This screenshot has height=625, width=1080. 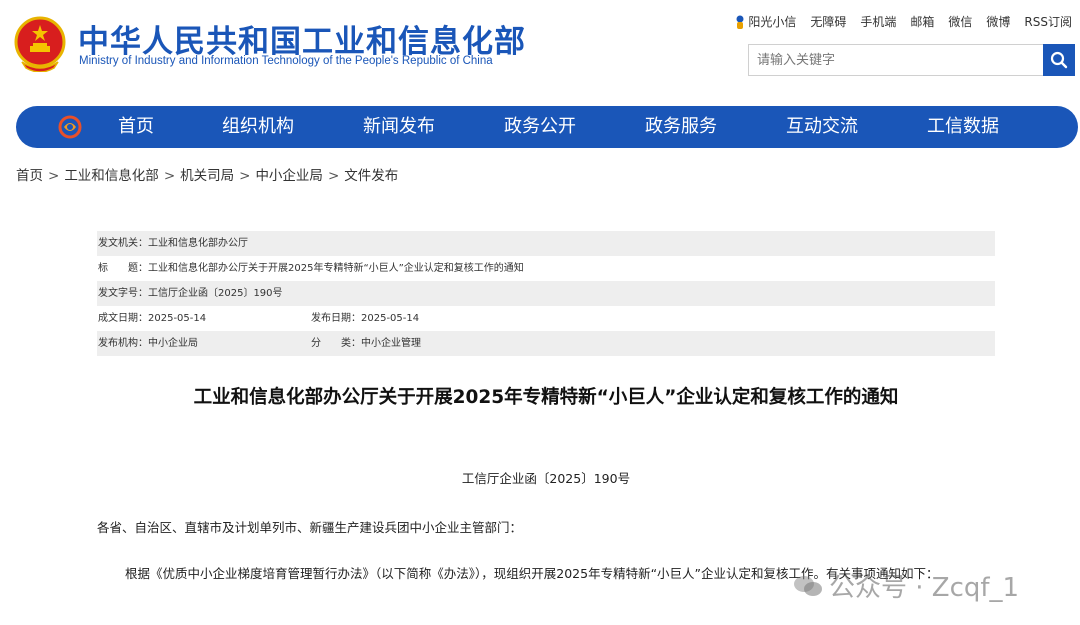 I want to click on breadcrumb-ministry: 工业和信息化部, so click(x=111, y=176).